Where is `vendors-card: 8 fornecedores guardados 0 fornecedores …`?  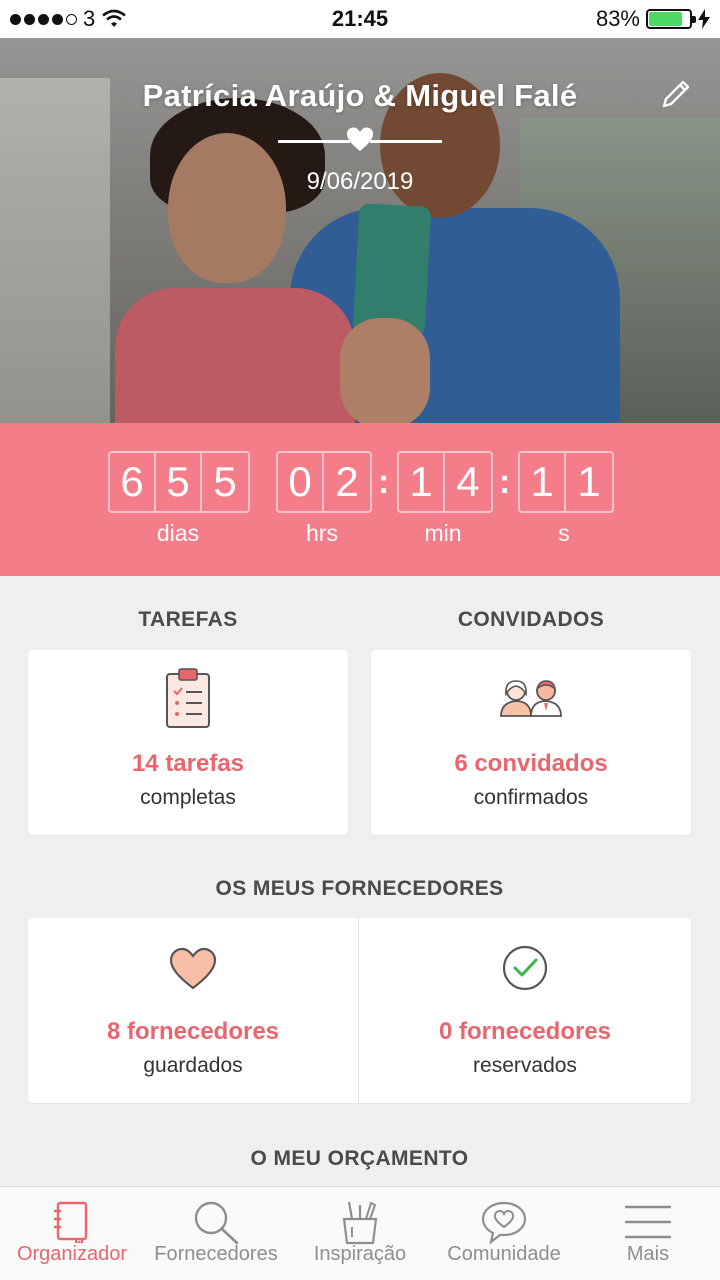
vendors-card: 8 fornecedores guardados 0 fornecedores … is located at coordinates (359, 1010).